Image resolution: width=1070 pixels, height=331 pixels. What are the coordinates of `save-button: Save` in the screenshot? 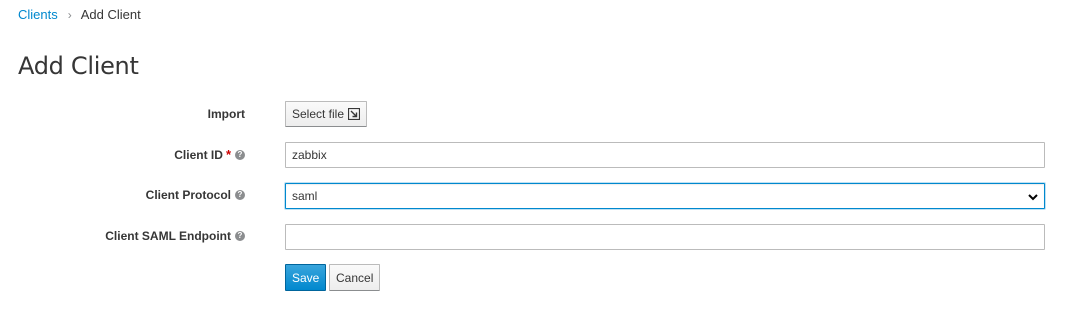 It's located at (306, 277).